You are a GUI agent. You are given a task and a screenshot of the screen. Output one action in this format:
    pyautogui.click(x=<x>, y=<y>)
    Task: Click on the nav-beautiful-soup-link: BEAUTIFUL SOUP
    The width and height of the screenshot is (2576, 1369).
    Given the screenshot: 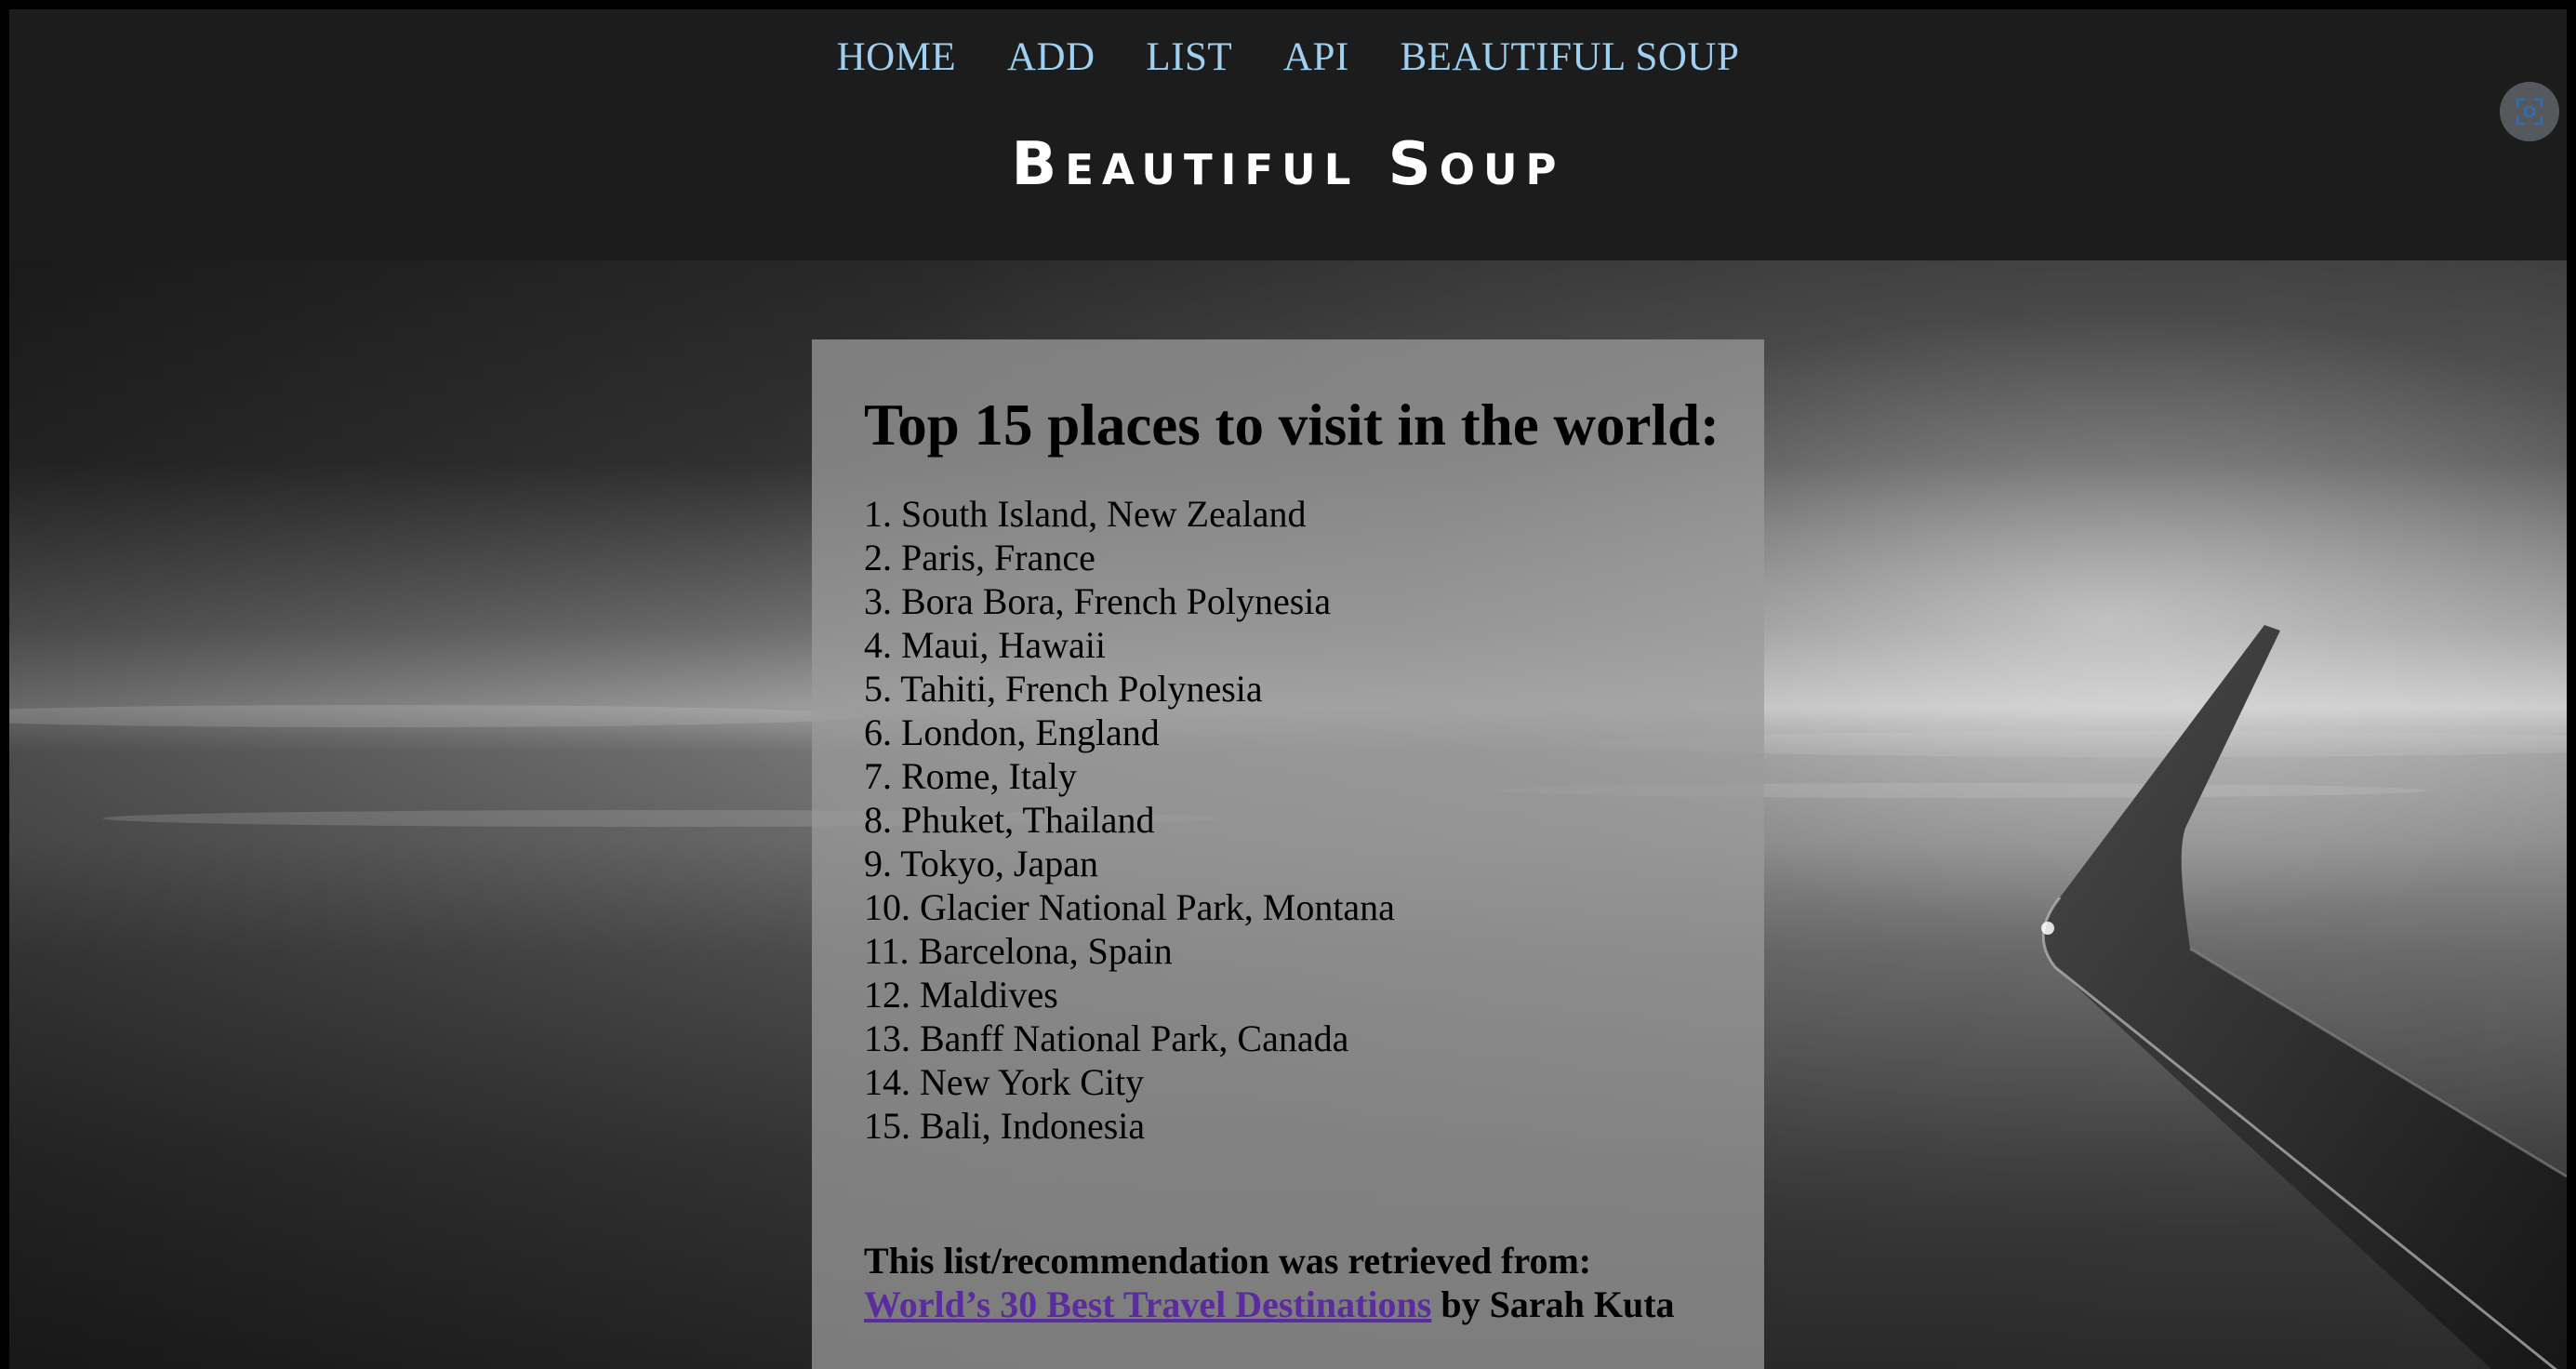 What is the action you would take?
    pyautogui.click(x=1569, y=57)
    